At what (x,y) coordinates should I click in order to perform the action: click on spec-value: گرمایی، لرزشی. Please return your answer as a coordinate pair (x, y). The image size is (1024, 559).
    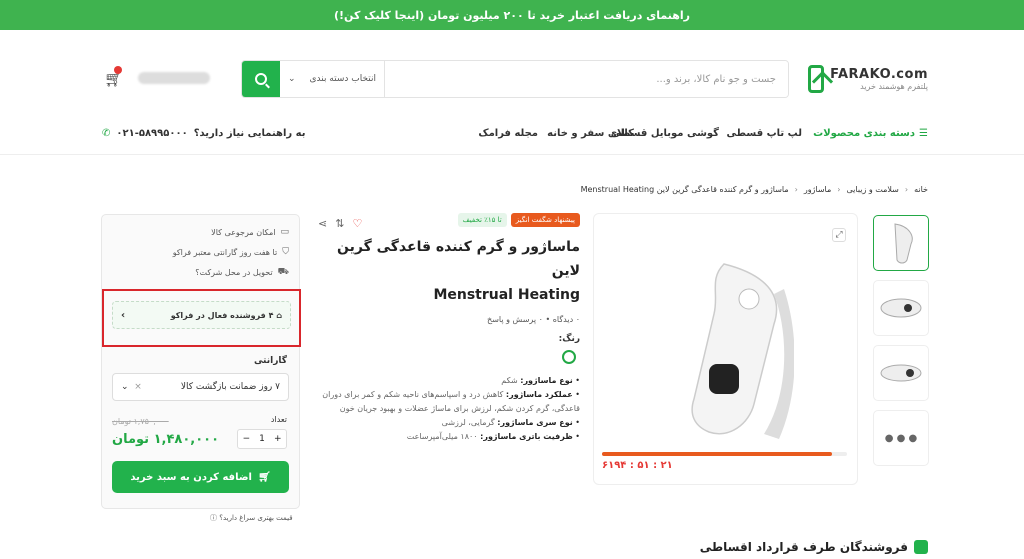
    Looking at the image, I should click on (468, 422).